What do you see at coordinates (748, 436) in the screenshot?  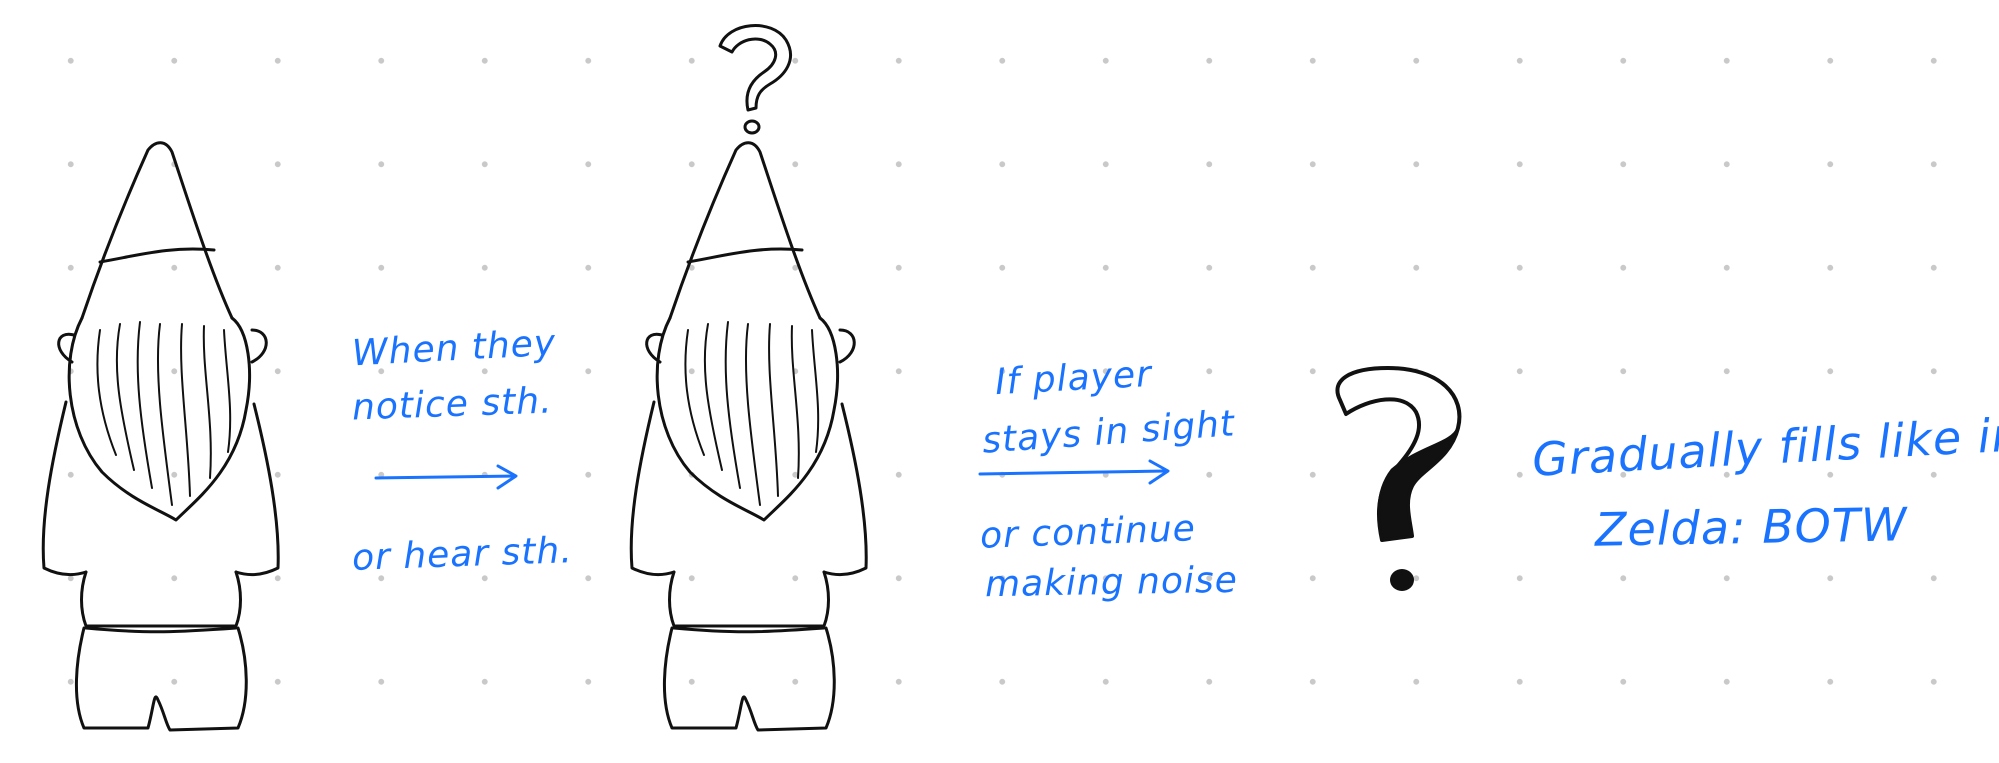 I see `gnome-suspicious-figure` at bounding box center [748, 436].